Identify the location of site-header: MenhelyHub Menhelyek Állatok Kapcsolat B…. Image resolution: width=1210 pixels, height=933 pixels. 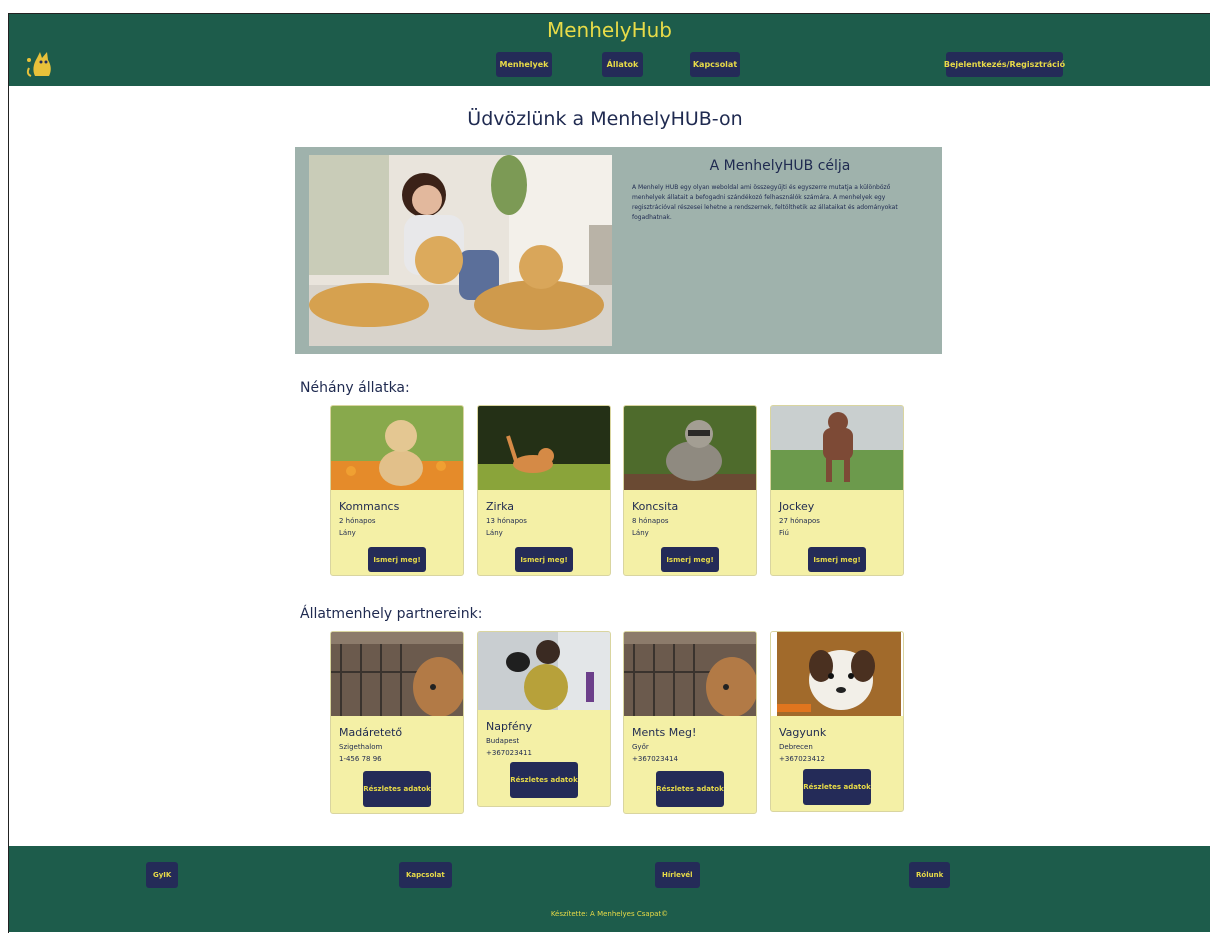
(609, 50).